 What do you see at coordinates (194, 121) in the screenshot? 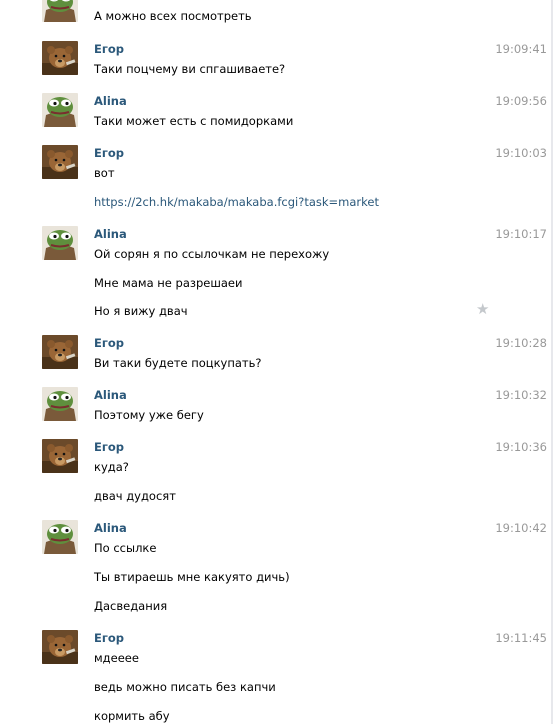
I see `message-text: Таки может есть с помидорками` at bounding box center [194, 121].